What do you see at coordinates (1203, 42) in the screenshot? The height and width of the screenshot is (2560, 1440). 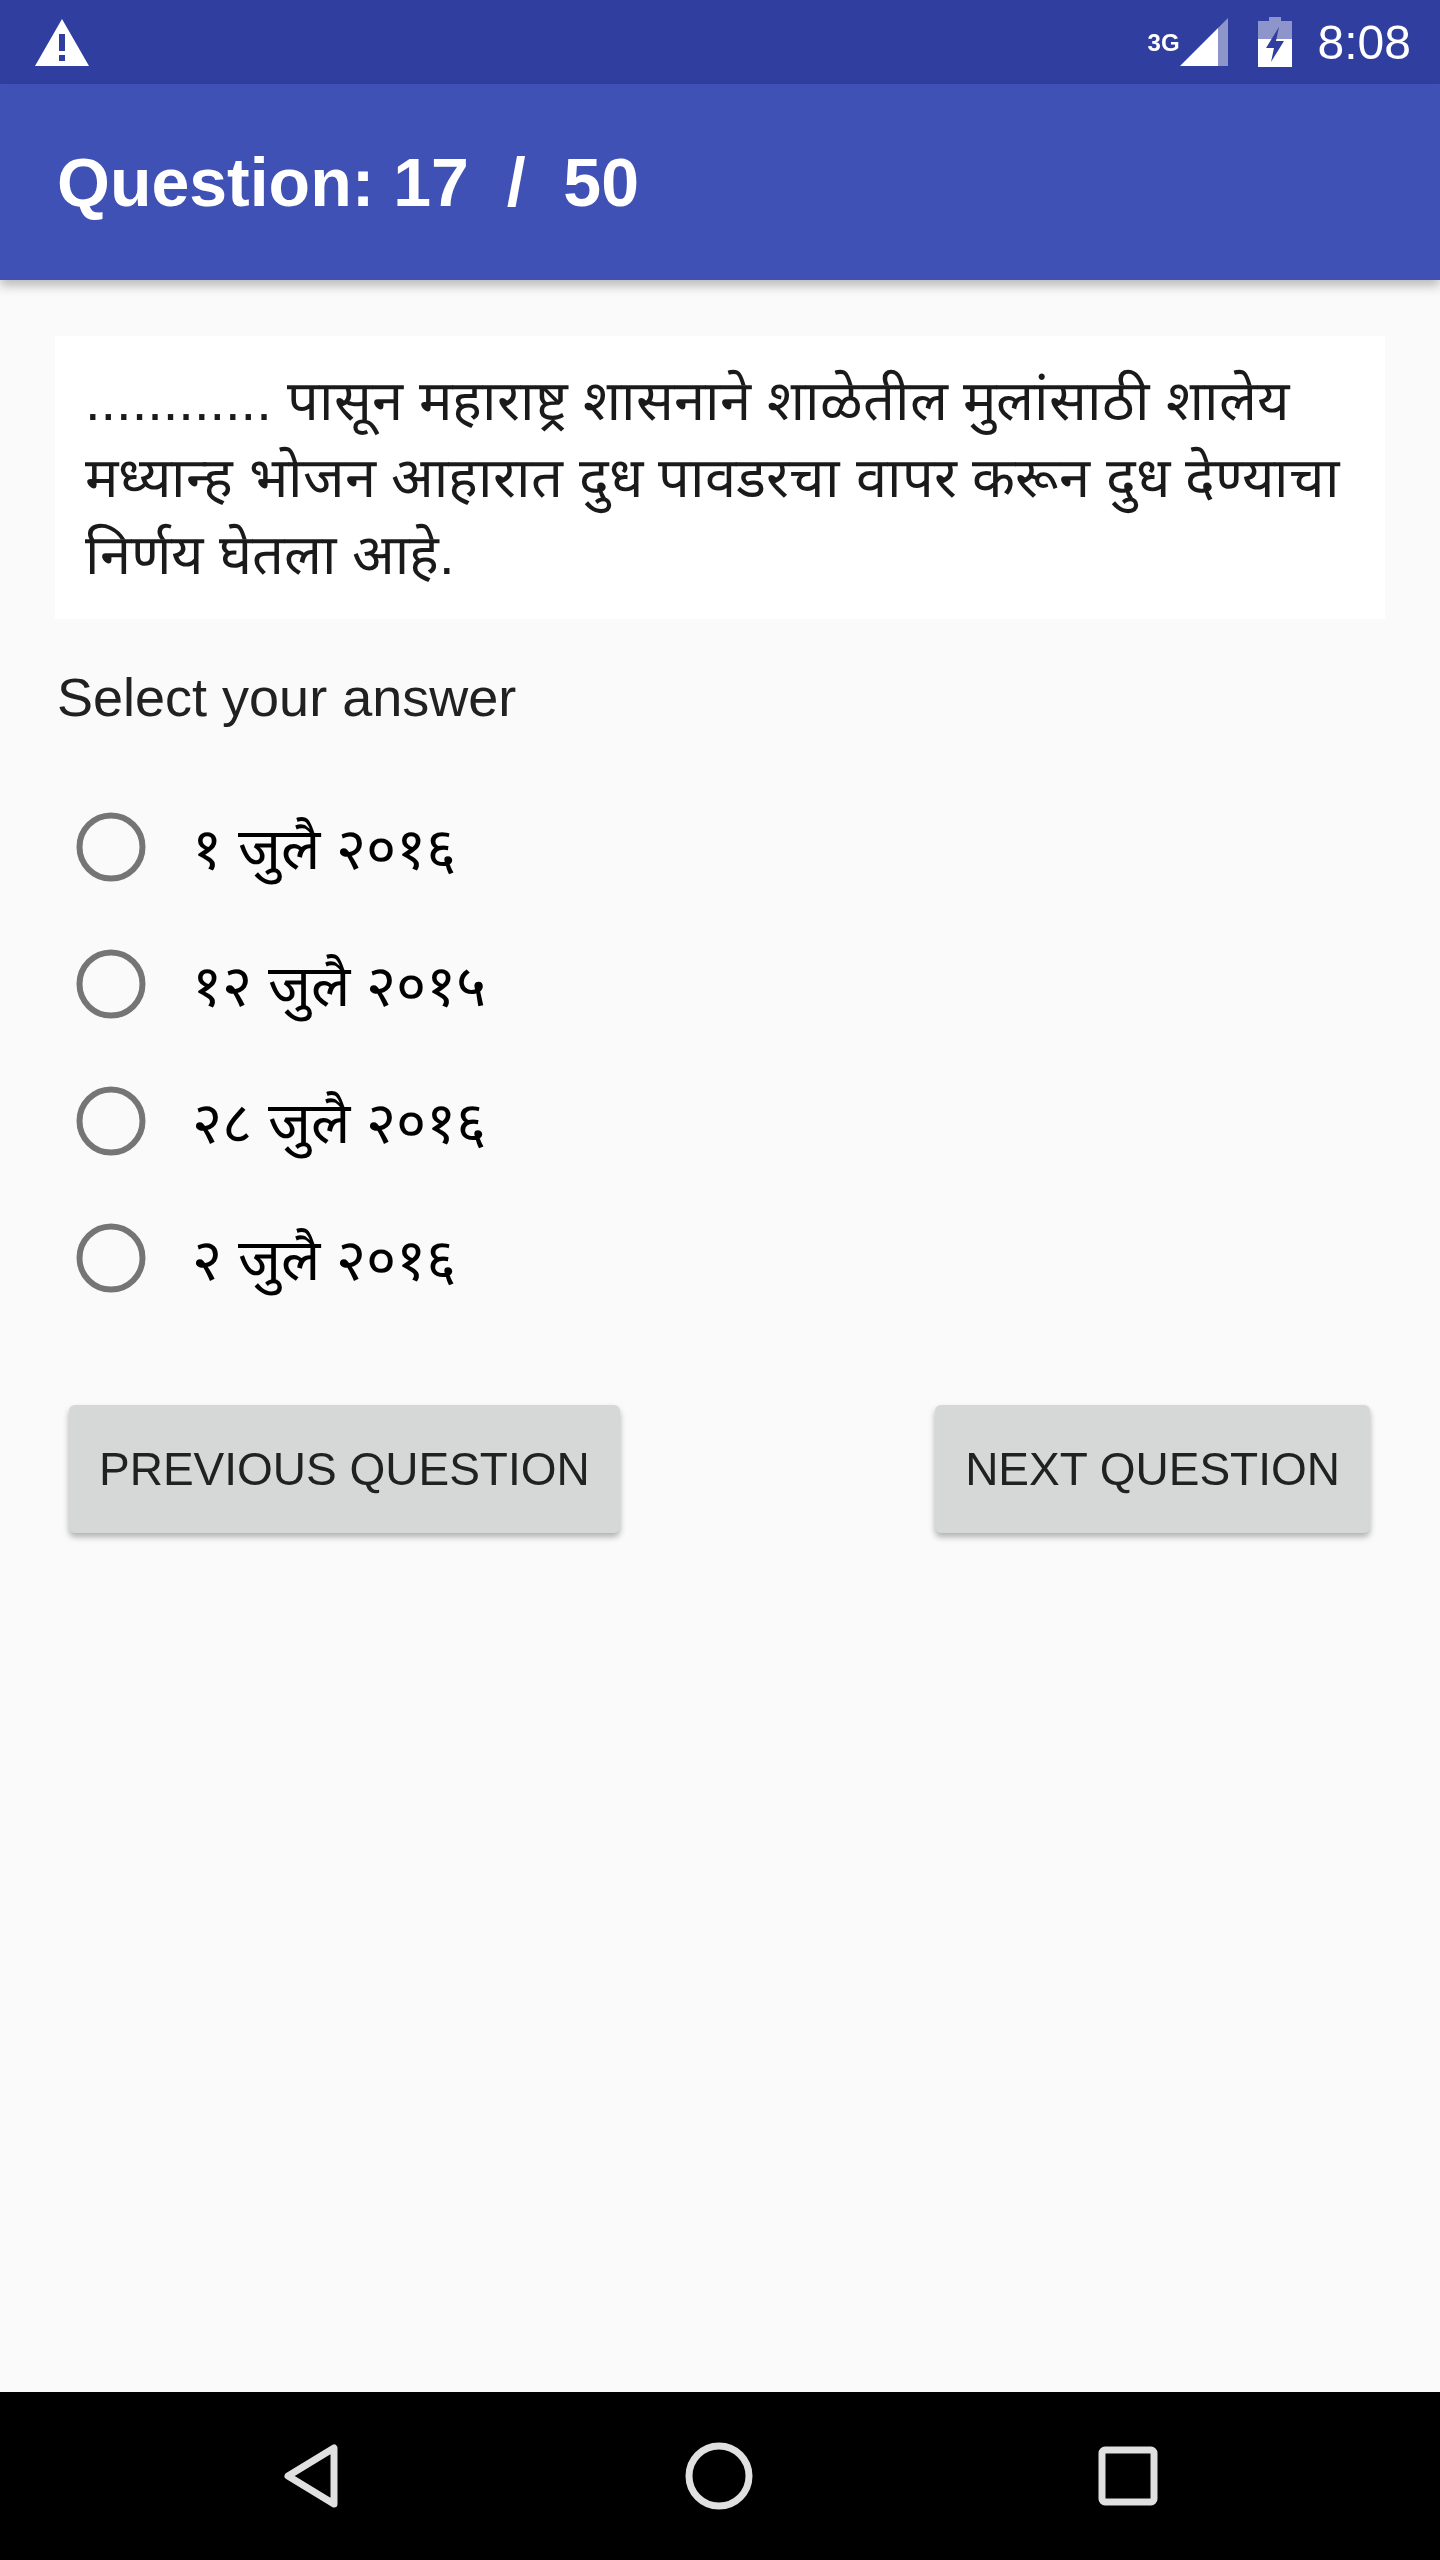 I see `signal-icon` at bounding box center [1203, 42].